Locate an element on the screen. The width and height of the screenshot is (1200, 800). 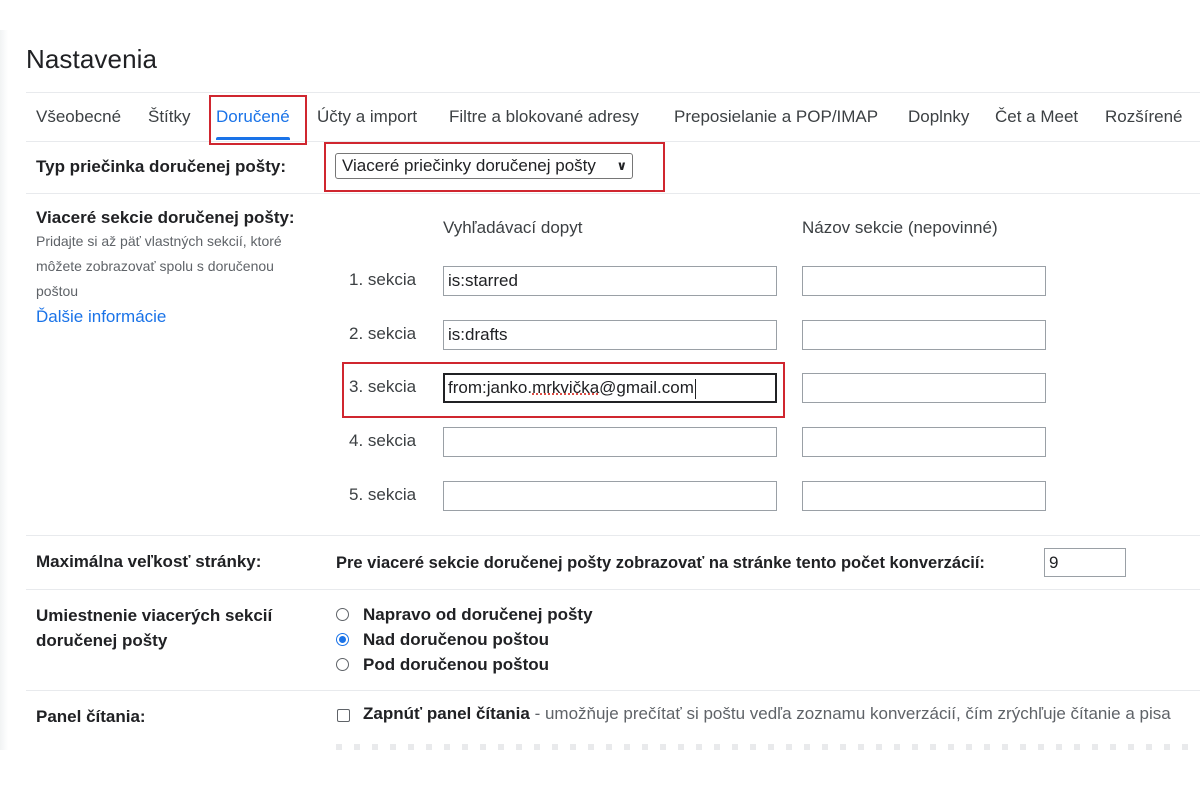
tab-labels: Štítky is located at coordinates (169, 116).